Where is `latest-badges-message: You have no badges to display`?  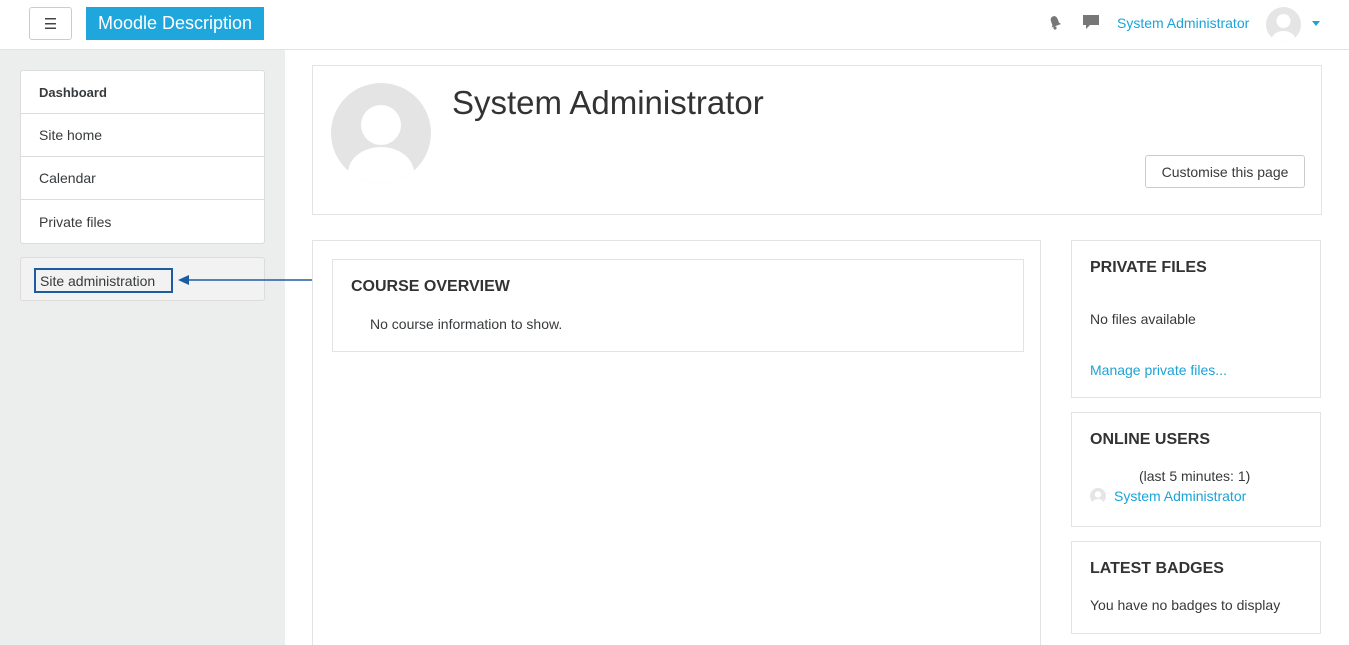 latest-badges-message: You have no badges to display is located at coordinates (1185, 605).